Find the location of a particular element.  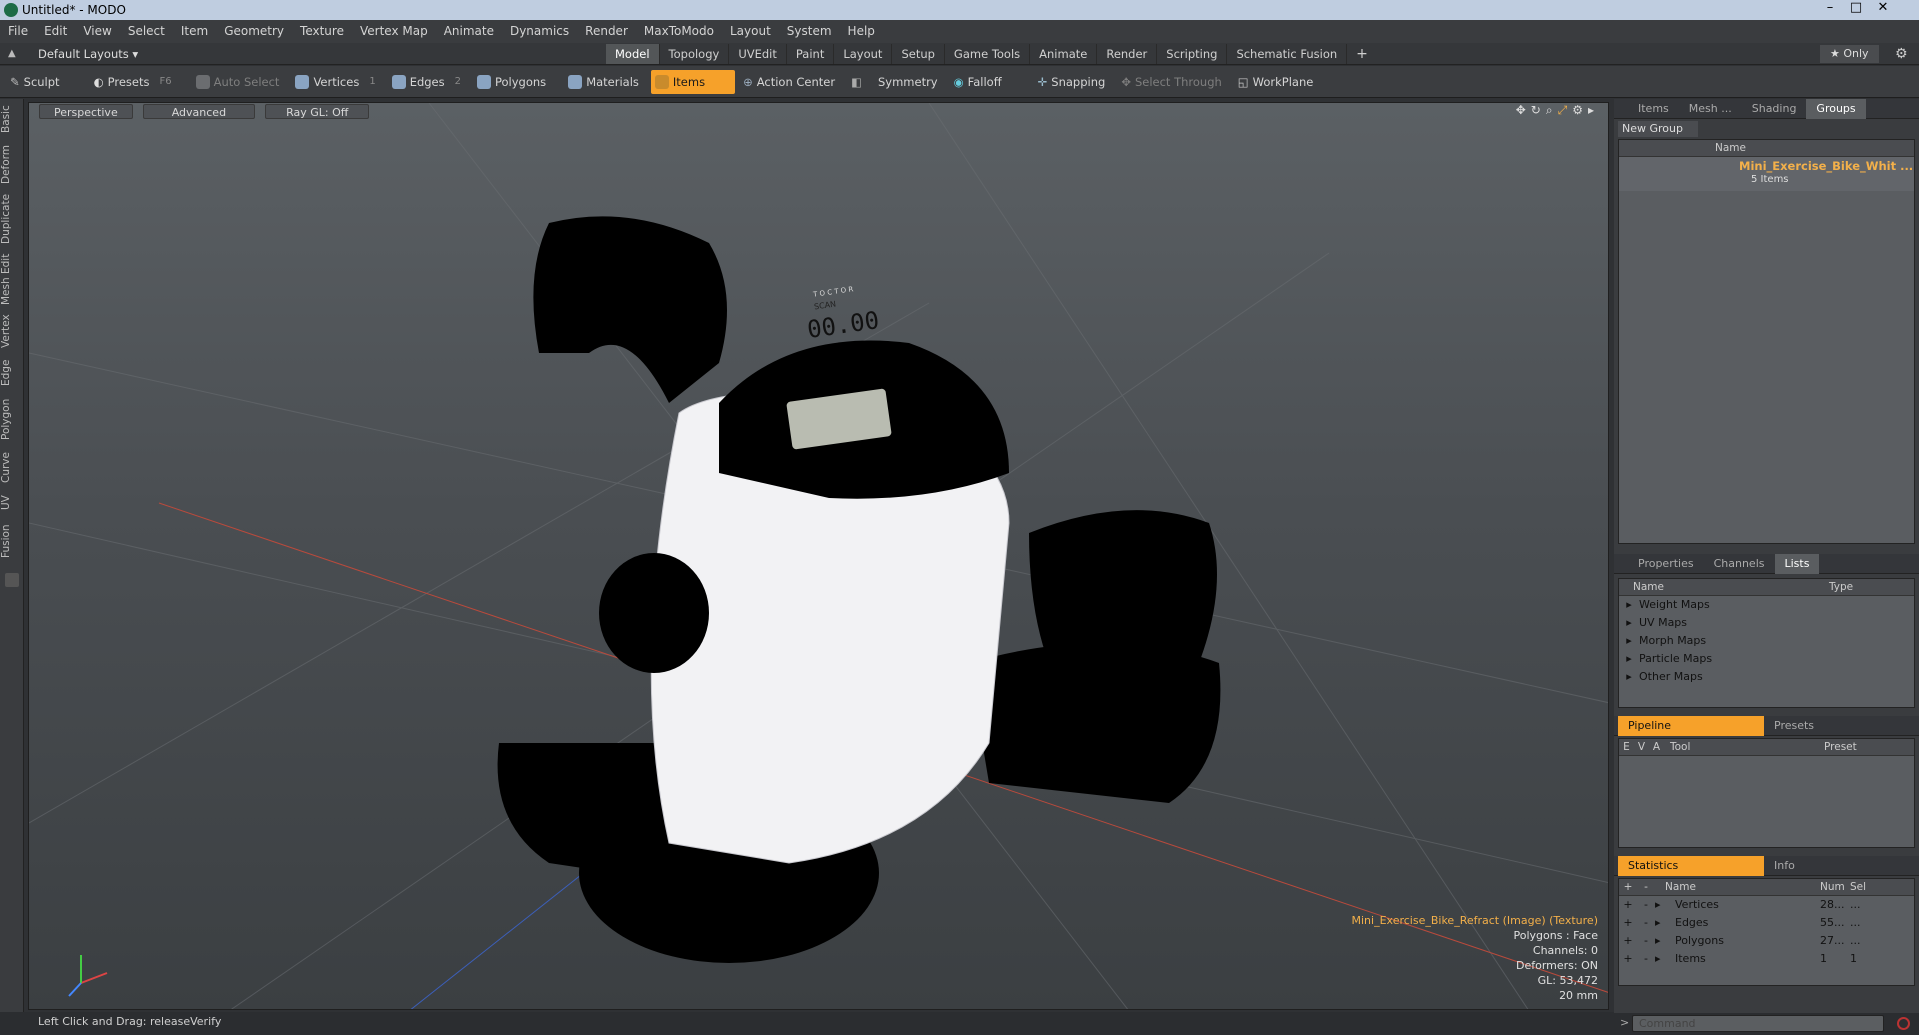

command-input: Command is located at coordinates (1758, 1023).